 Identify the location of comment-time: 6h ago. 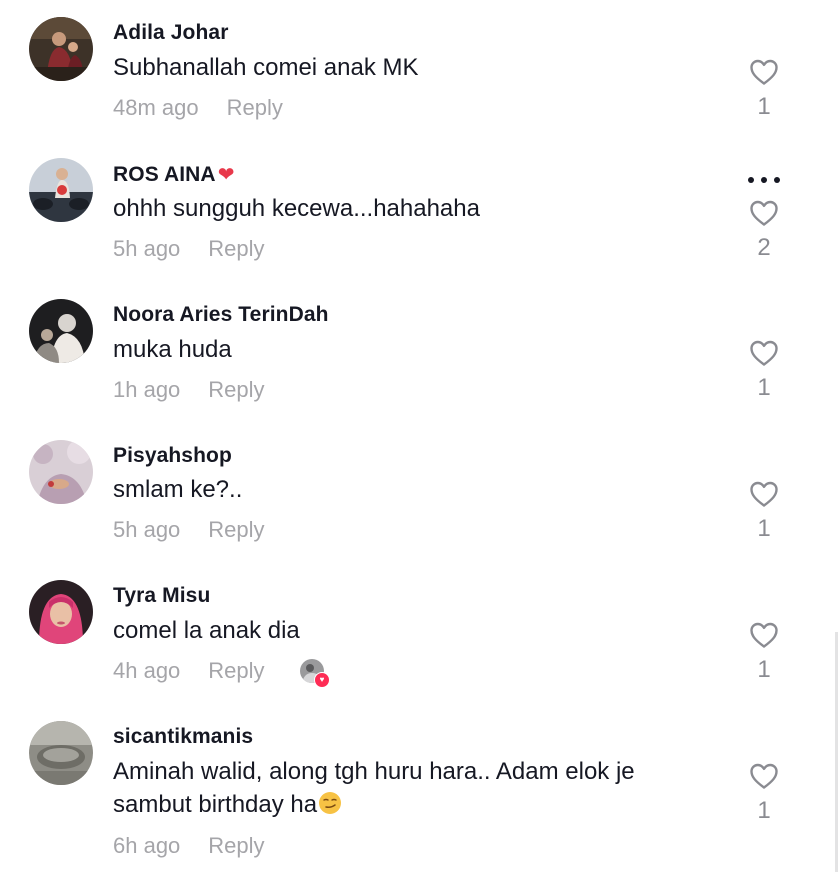
(147, 845).